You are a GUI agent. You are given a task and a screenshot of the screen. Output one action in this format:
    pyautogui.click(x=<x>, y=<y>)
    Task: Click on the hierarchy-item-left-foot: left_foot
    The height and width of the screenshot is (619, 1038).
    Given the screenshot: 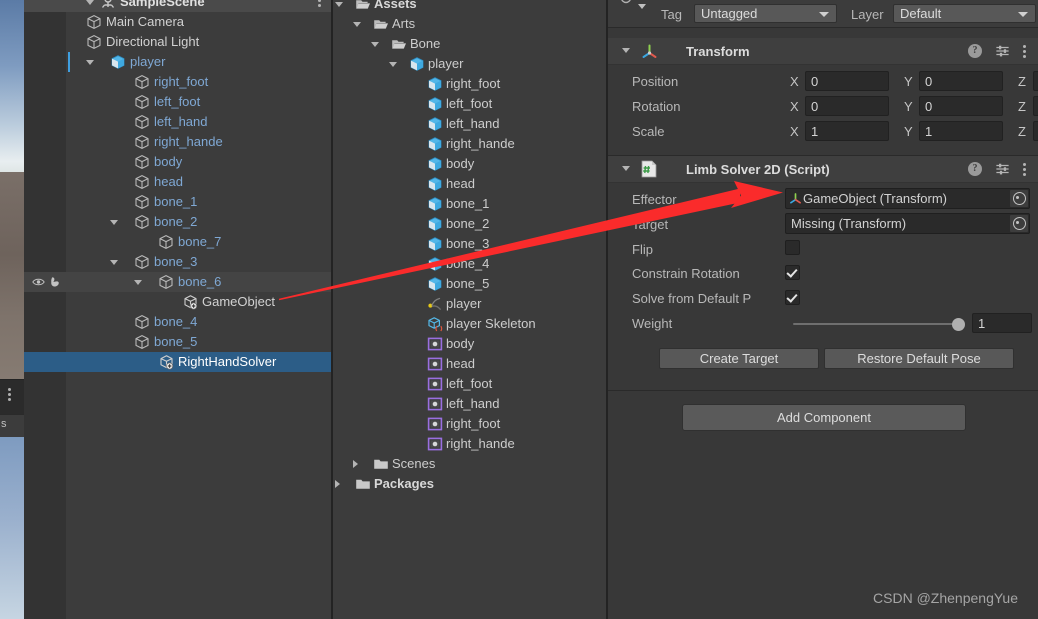 What is the action you would take?
    pyautogui.click(x=178, y=102)
    